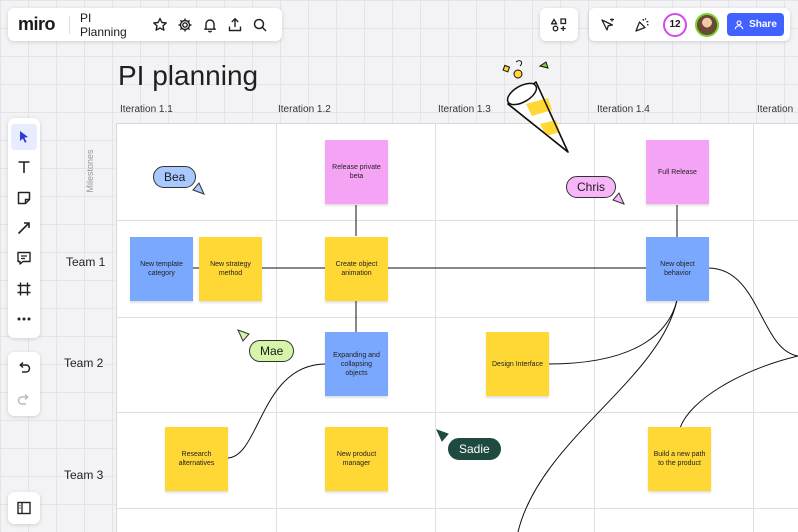  Describe the element at coordinates (356, 269) in the screenshot. I see `sticky-note: Create object animation` at that location.